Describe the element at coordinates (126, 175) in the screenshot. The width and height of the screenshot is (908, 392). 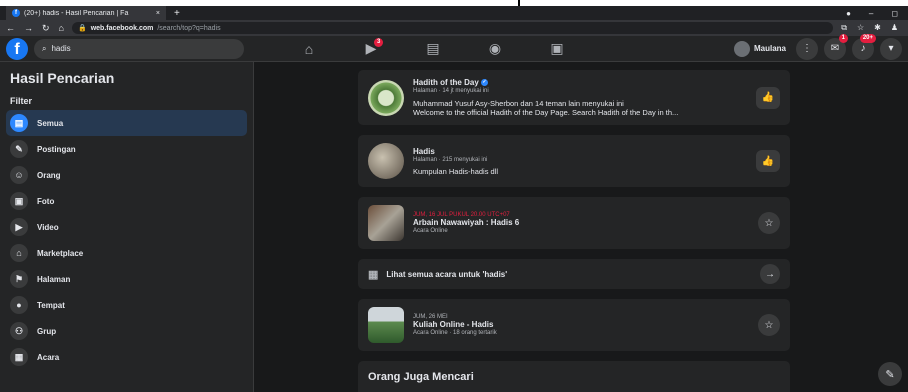
I see `sidebar-item-orang: ☺ Orang` at that location.